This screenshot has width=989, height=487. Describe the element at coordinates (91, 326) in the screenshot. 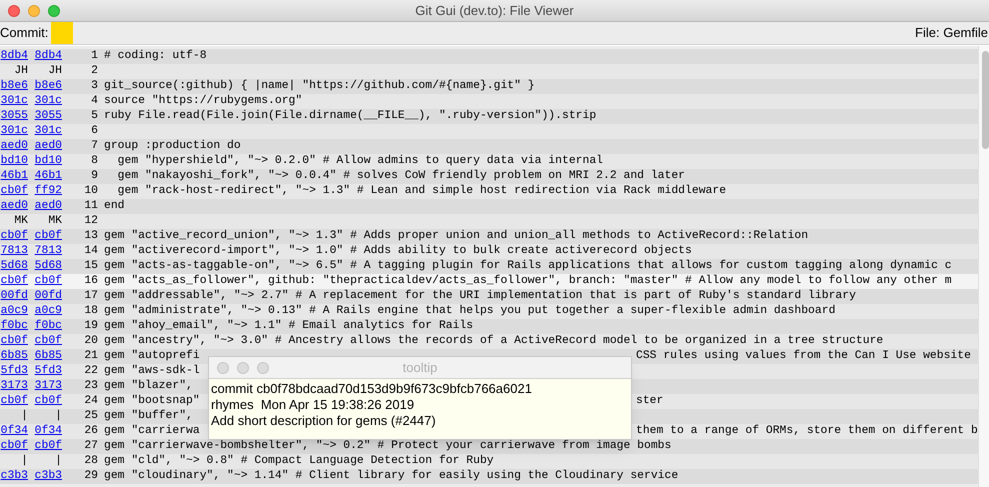

I see `line-number: 19` at that location.